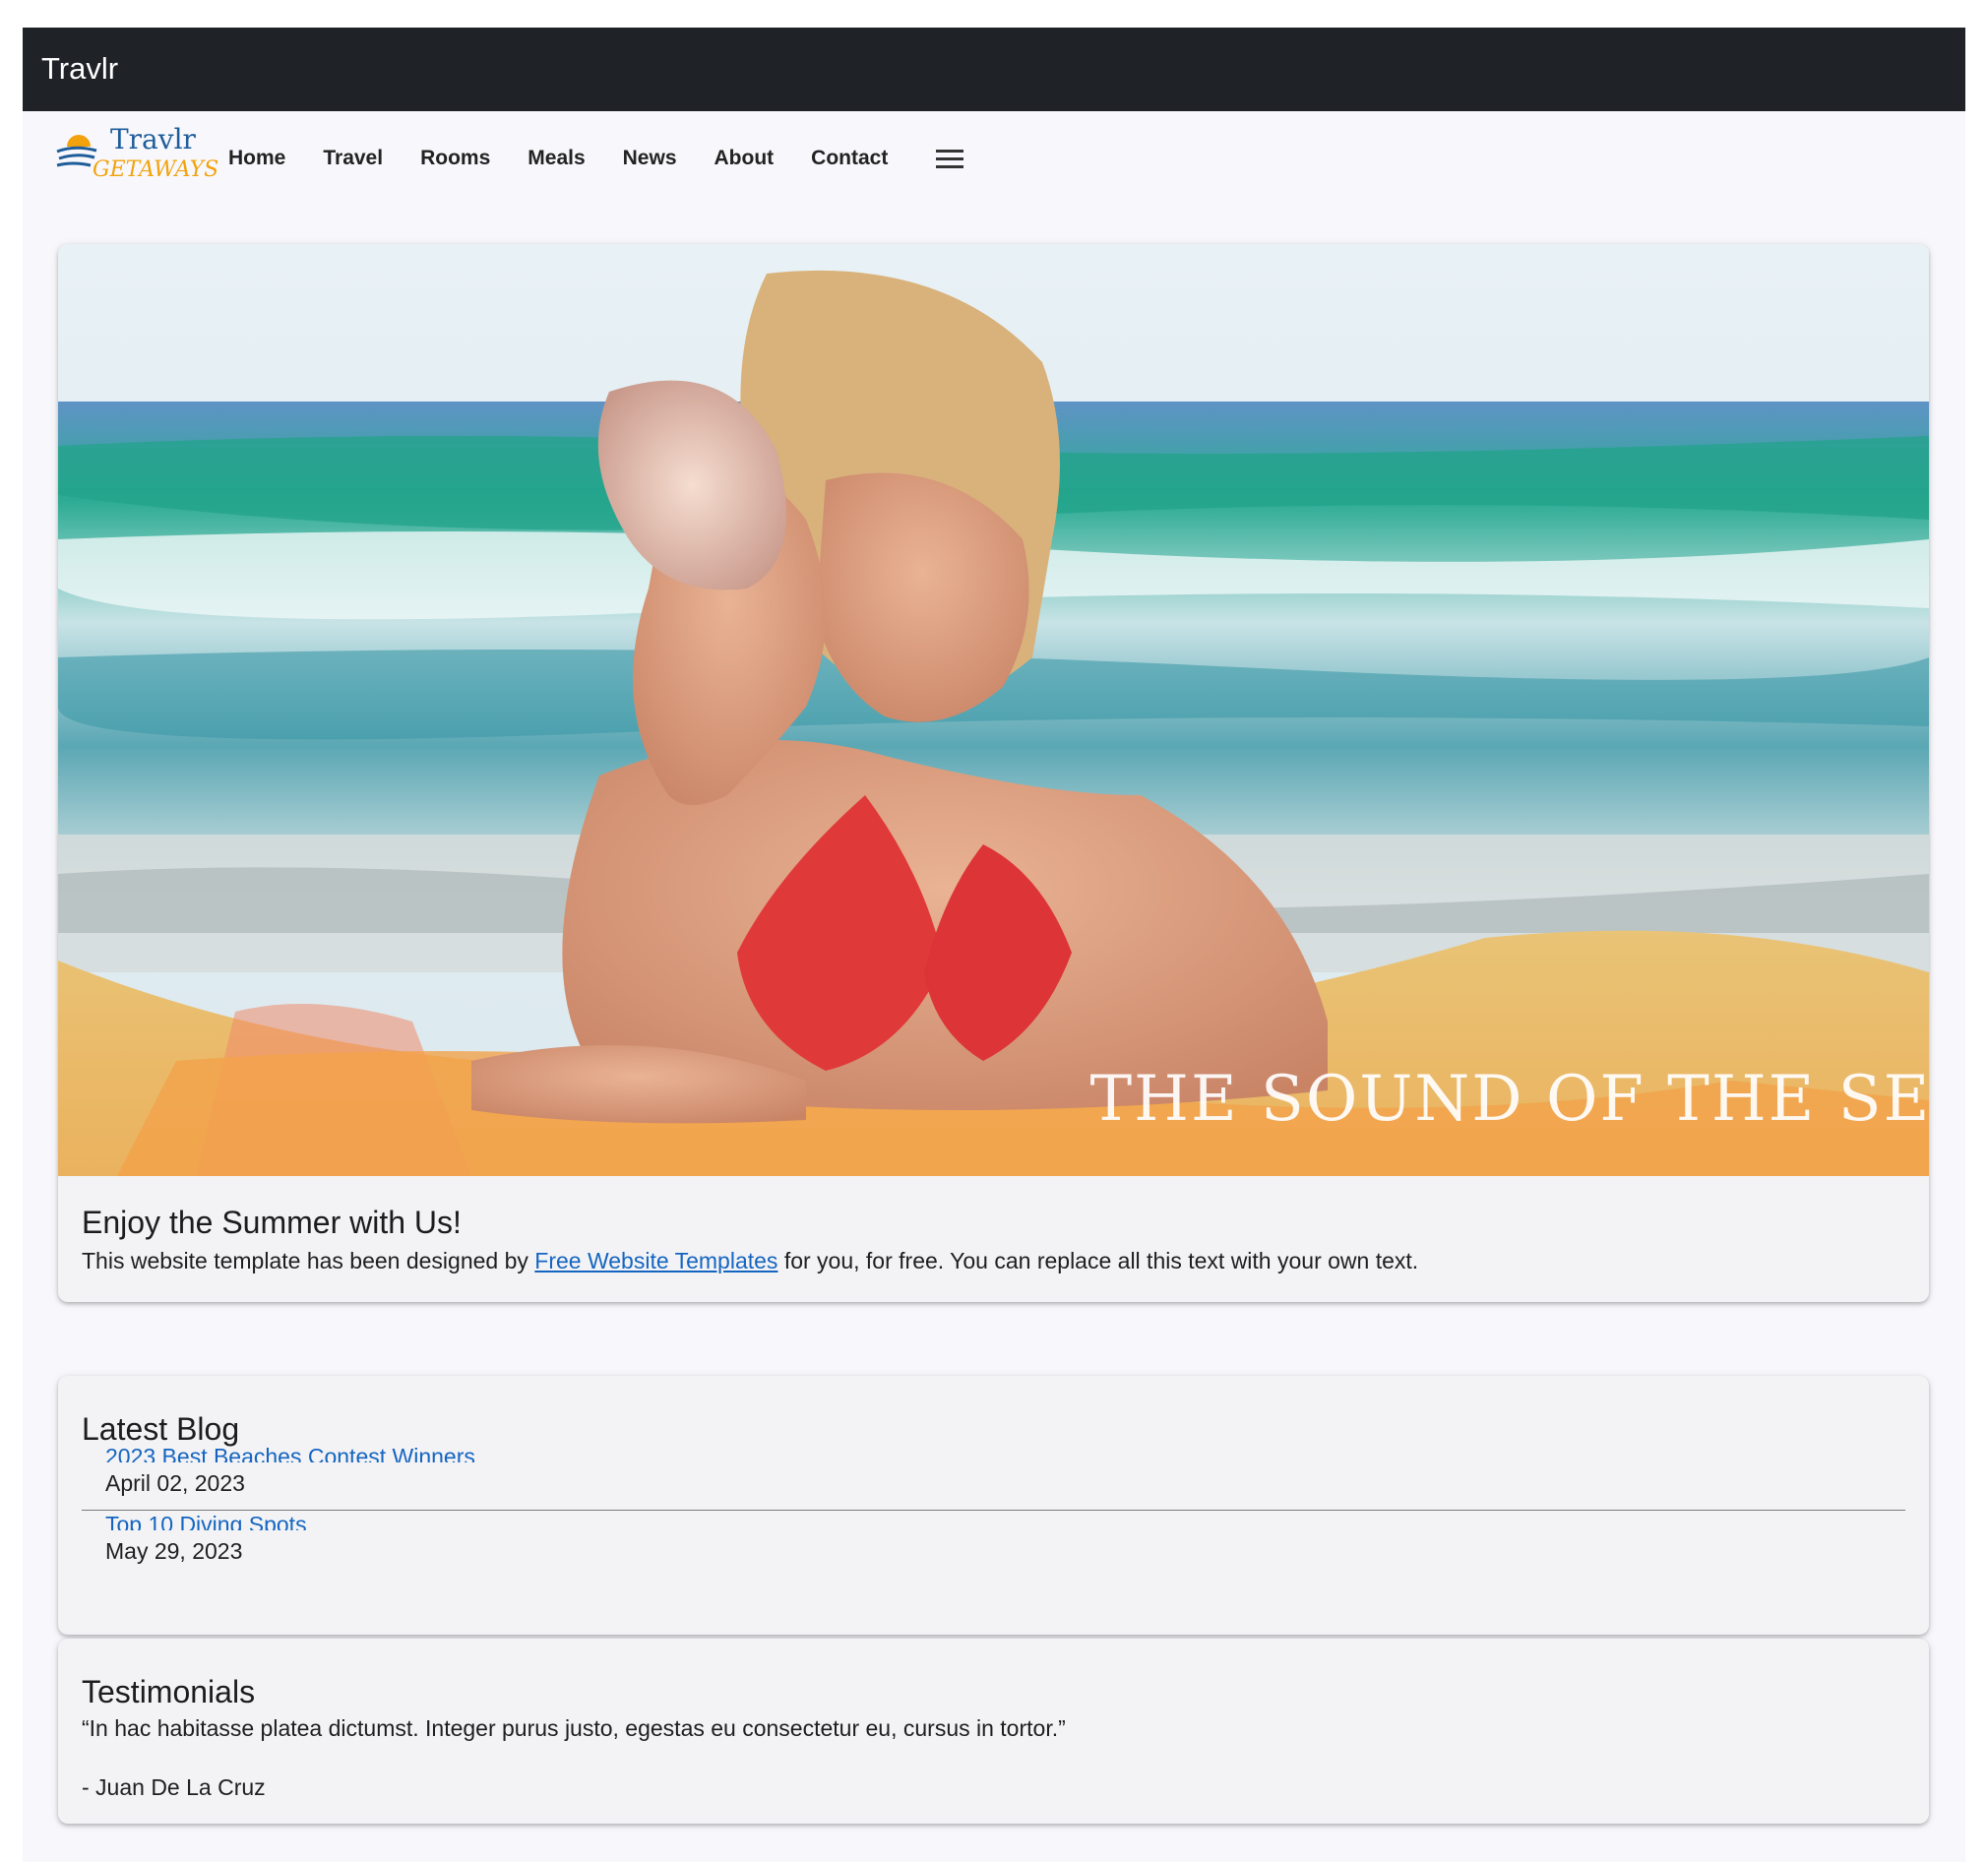  I want to click on app-title-bar: Travlr, so click(994, 69).